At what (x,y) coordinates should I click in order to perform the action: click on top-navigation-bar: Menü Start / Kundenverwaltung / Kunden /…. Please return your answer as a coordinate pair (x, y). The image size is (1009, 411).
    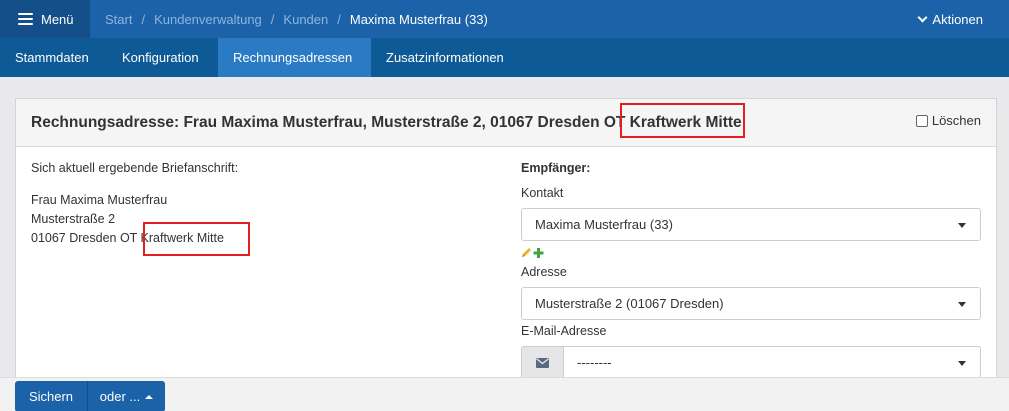
    Looking at the image, I should click on (504, 19).